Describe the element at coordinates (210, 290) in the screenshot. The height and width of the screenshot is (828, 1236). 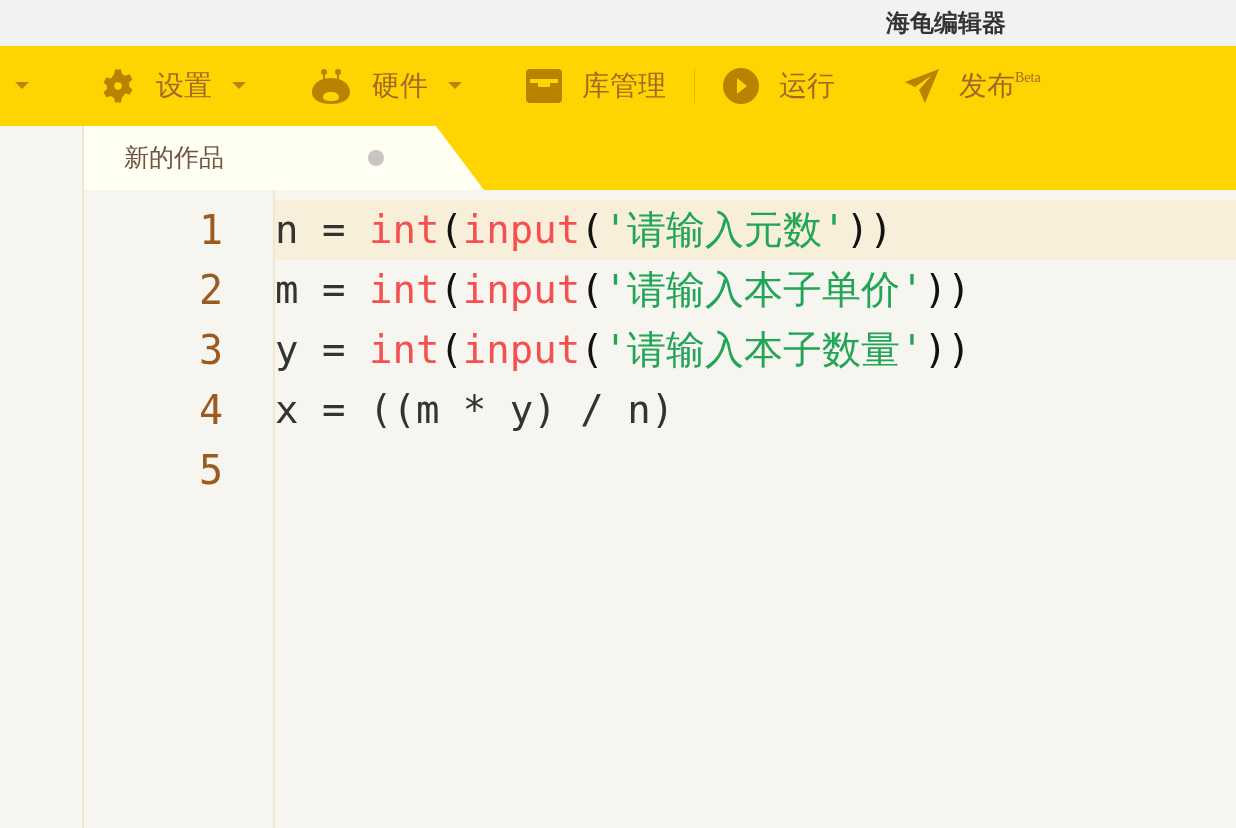
I see `line-number: 2` at that location.